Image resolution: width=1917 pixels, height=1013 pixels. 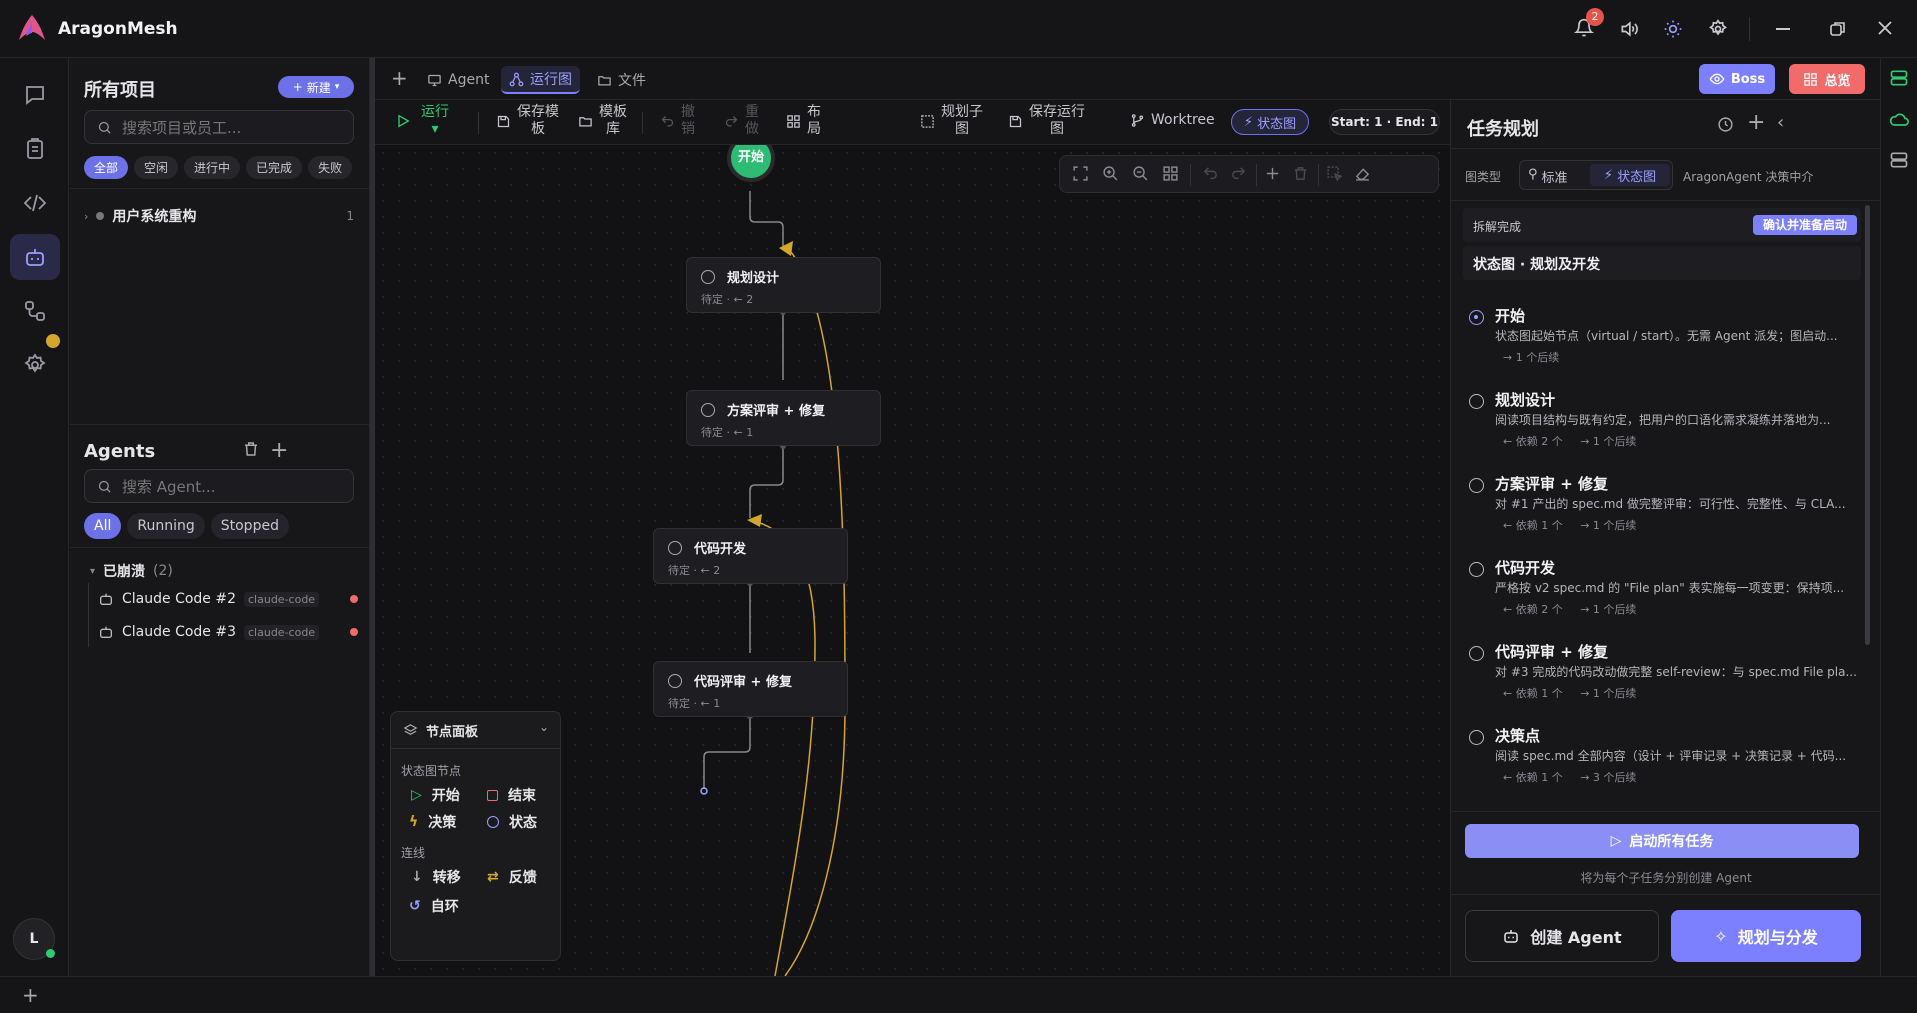 I want to click on add-agent-icon: +, so click(x=279, y=450).